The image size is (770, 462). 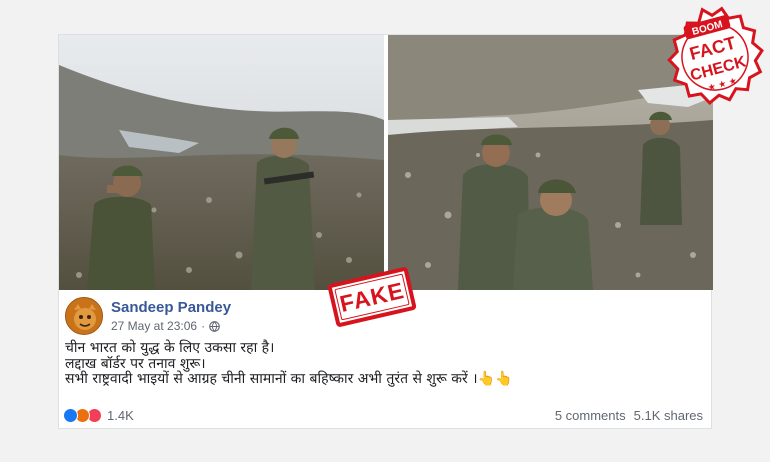 I want to click on avatar, so click(x=84, y=316).